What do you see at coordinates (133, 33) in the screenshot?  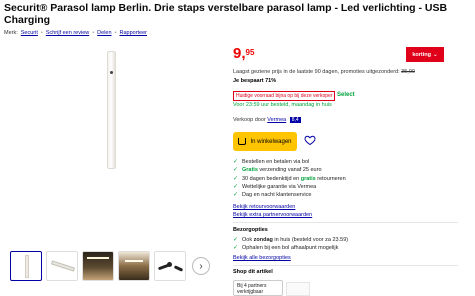 I see `report-link: Rapporteer` at bounding box center [133, 33].